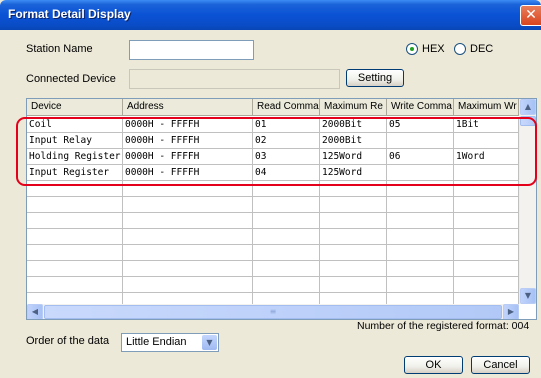 The width and height of the screenshot is (541, 378). I want to click on close-button: ✕, so click(530, 15).